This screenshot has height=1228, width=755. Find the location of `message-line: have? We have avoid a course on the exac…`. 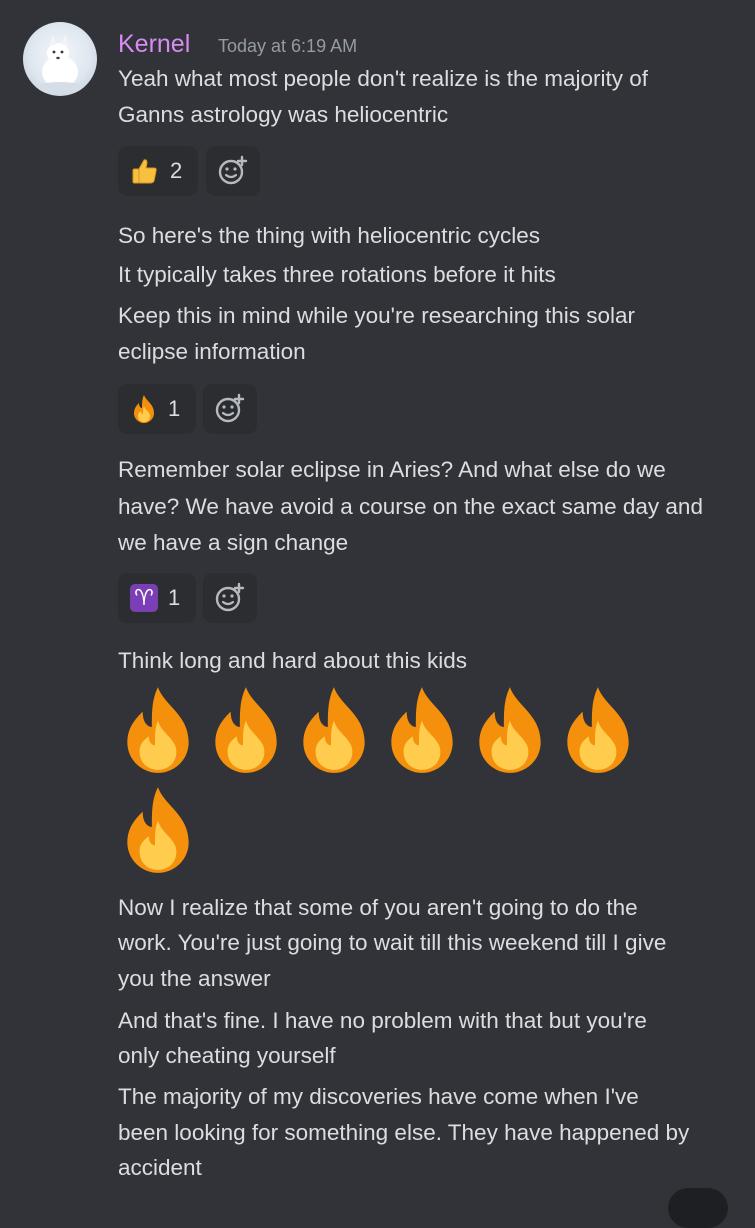

message-line: have? We have avoid a course on the exac… is located at coordinates (410, 506).